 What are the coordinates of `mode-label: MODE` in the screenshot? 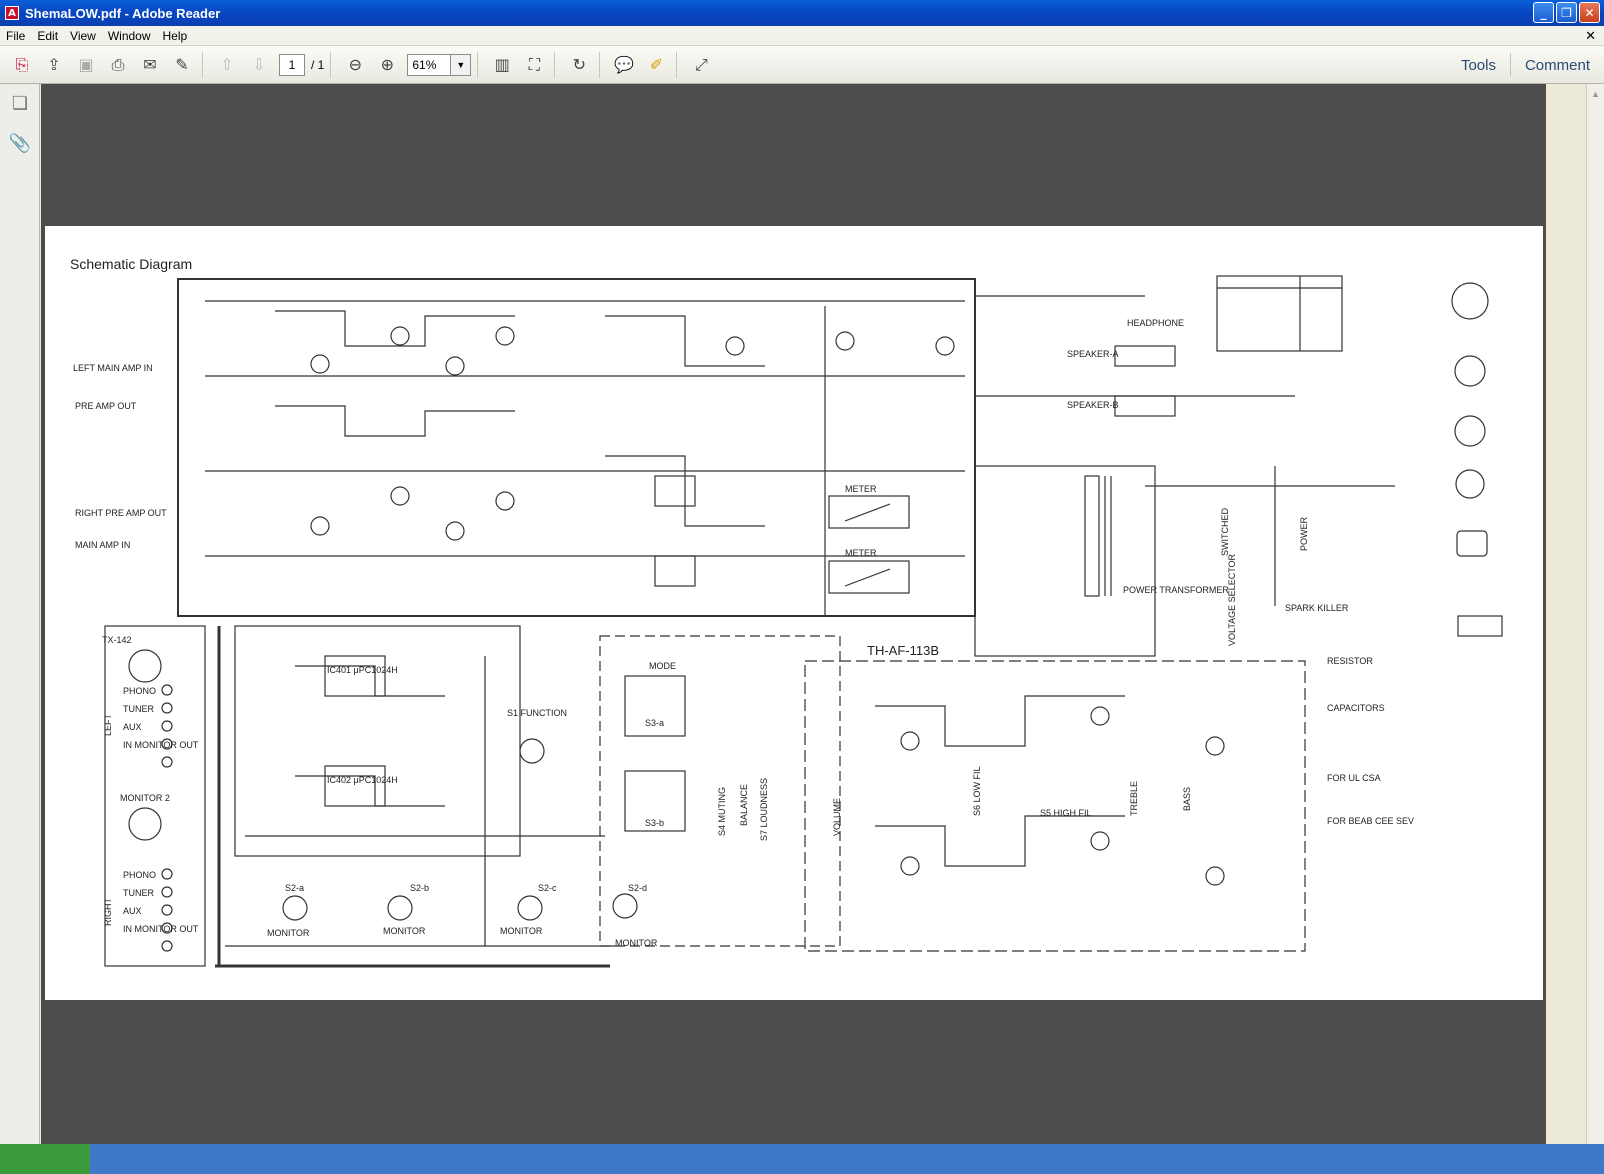 It's located at (662, 666).